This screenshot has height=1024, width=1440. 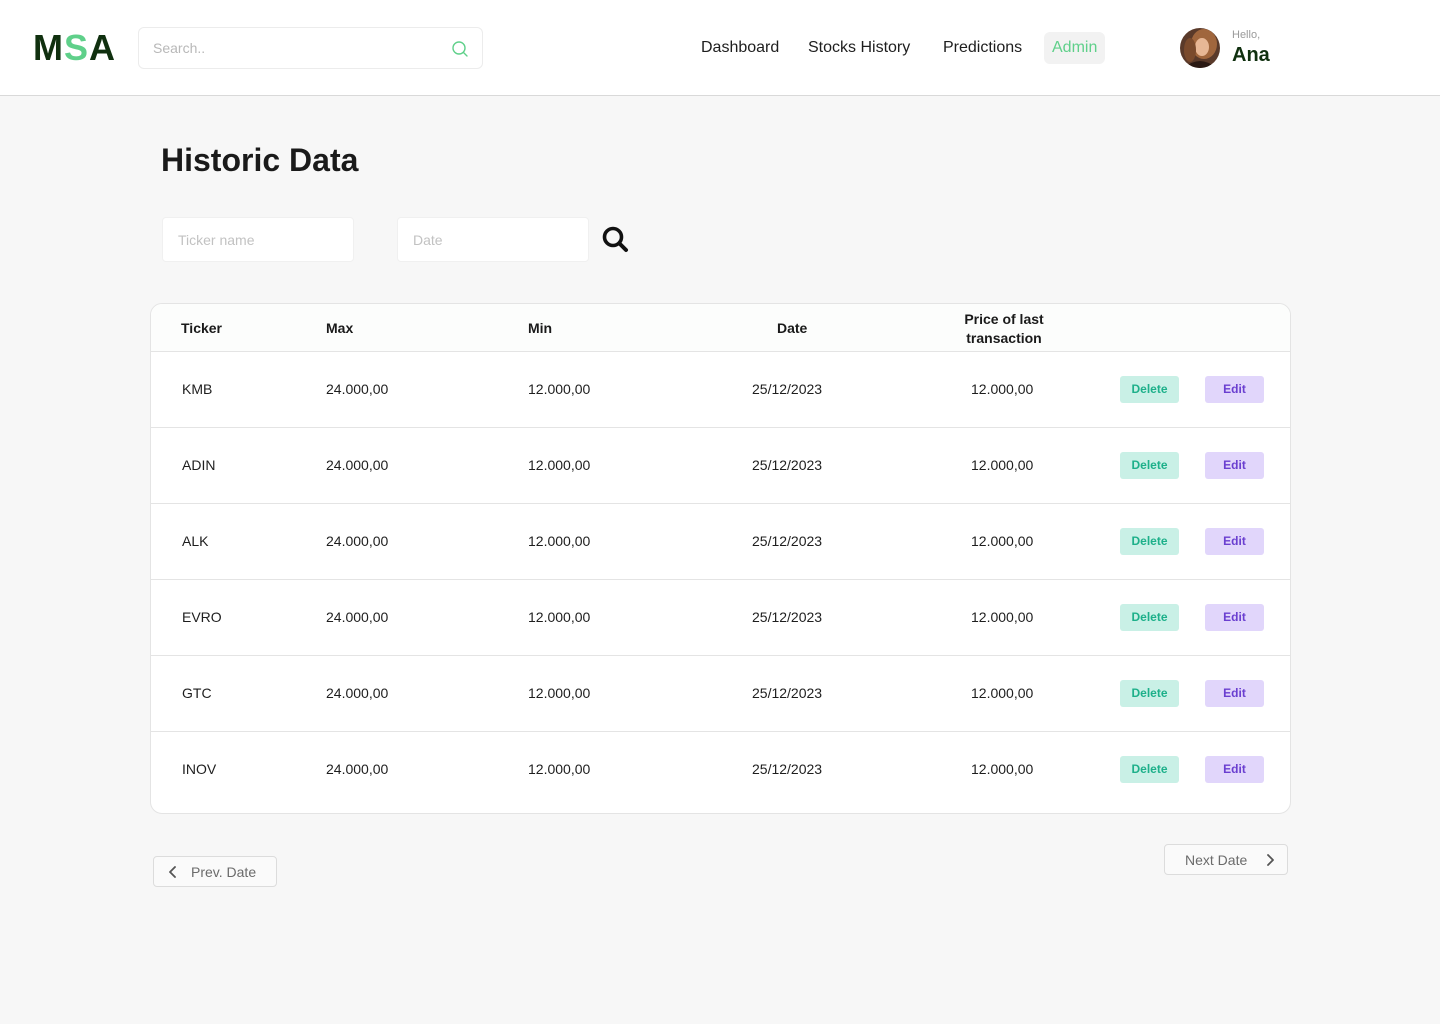 What do you see at coordinates (1270, 860) in the screenshot?
I see `chevron-right-icon` at bounding box center [1270, 860].